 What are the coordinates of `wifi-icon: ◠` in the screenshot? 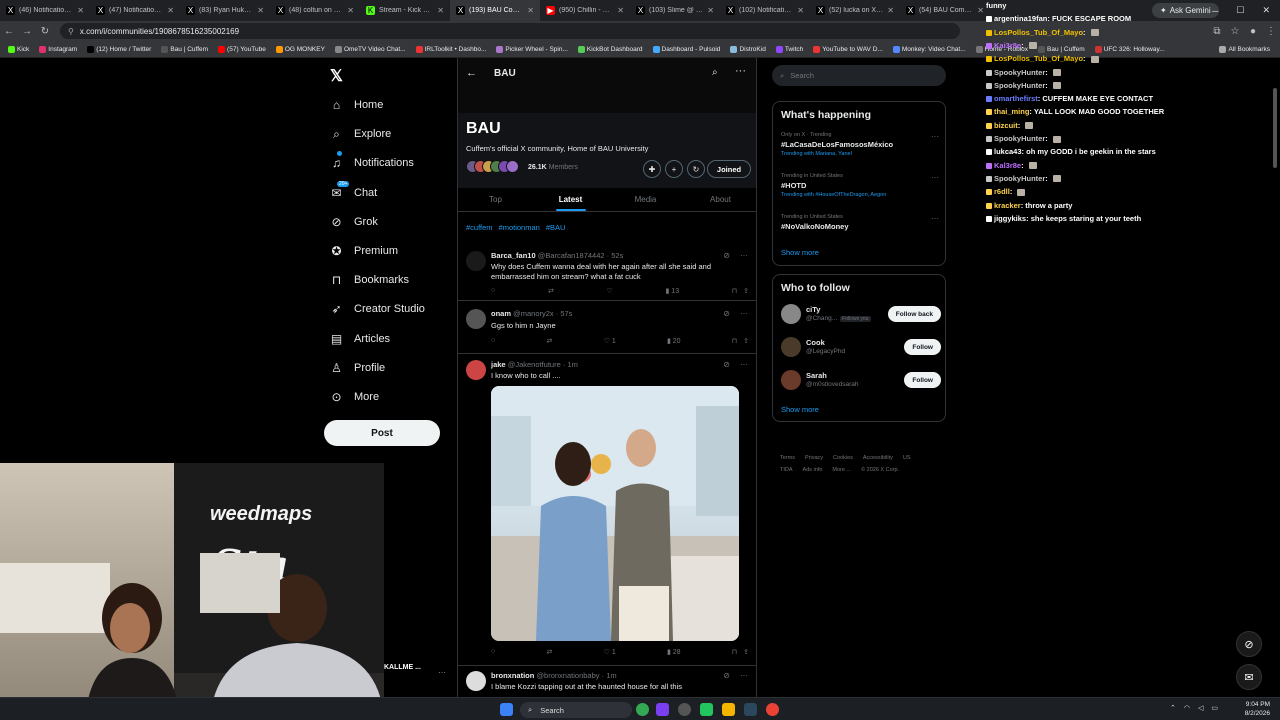 It's located at (1187, 708).